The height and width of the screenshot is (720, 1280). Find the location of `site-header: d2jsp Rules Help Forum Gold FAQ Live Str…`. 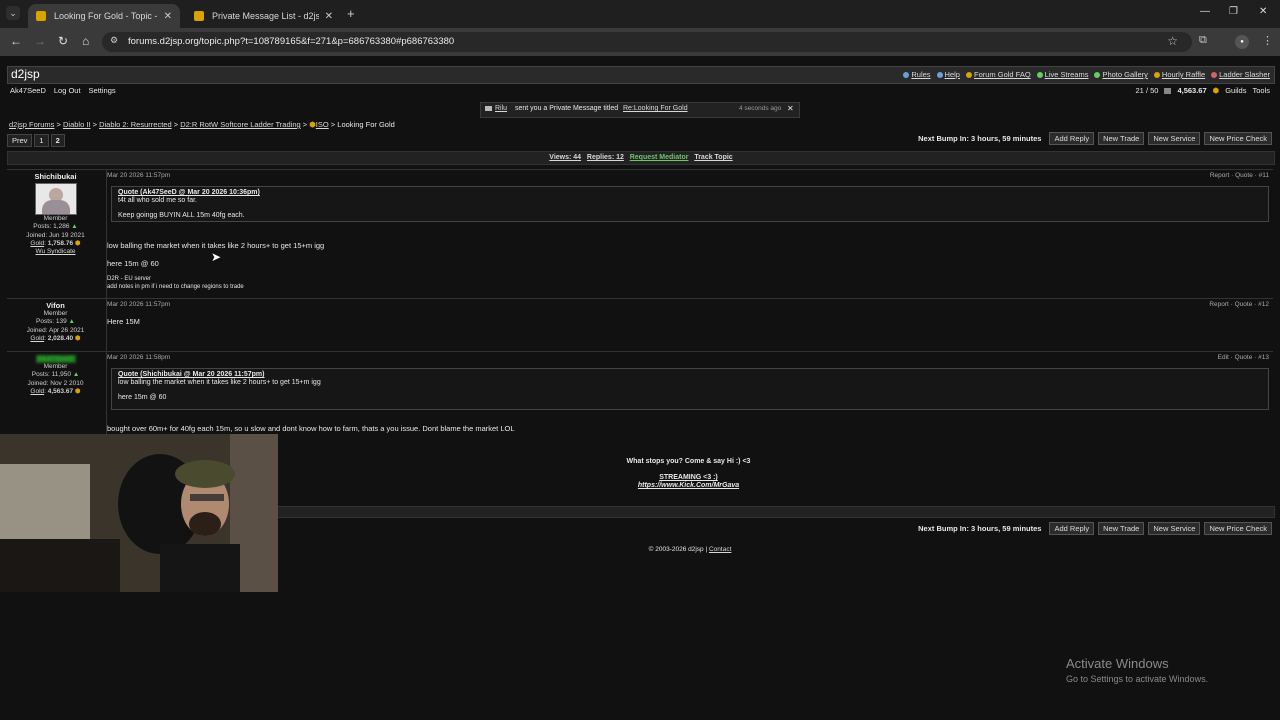

site-header: d2jsp Rules Help Forum Gold FAQ Live Str… is located at coordinates (641, 75).